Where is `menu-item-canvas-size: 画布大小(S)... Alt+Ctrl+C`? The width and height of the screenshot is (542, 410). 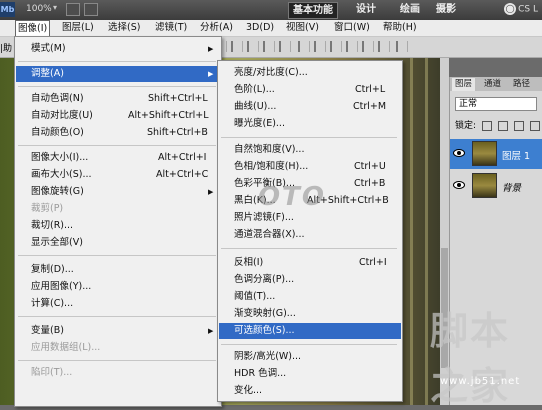 menu-item-canvas-size: 画布大小(S)... Alt+Ctrl+C is located at coordinates (118, 175).